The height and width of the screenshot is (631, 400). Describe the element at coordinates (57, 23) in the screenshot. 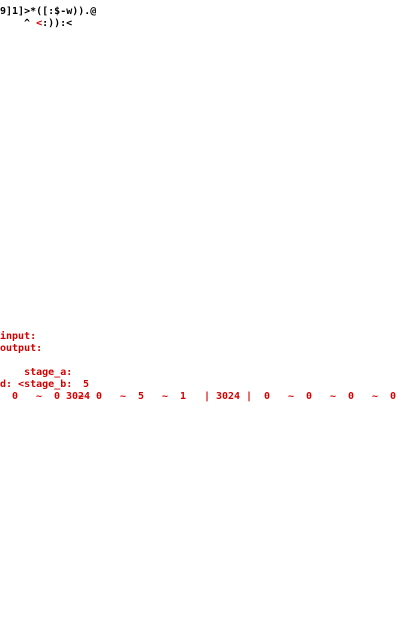

I see `cursor-rest: :)):<` at that location.